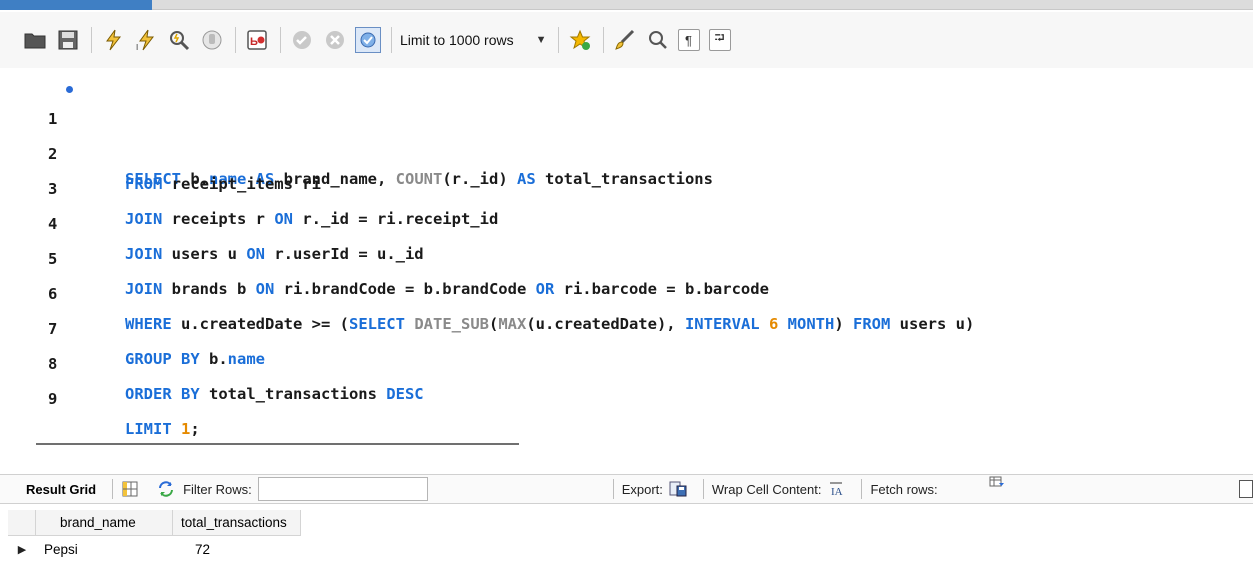 This screenshot has height=586, width=1253. I want to click on svg-text: I, so click(137, 47).